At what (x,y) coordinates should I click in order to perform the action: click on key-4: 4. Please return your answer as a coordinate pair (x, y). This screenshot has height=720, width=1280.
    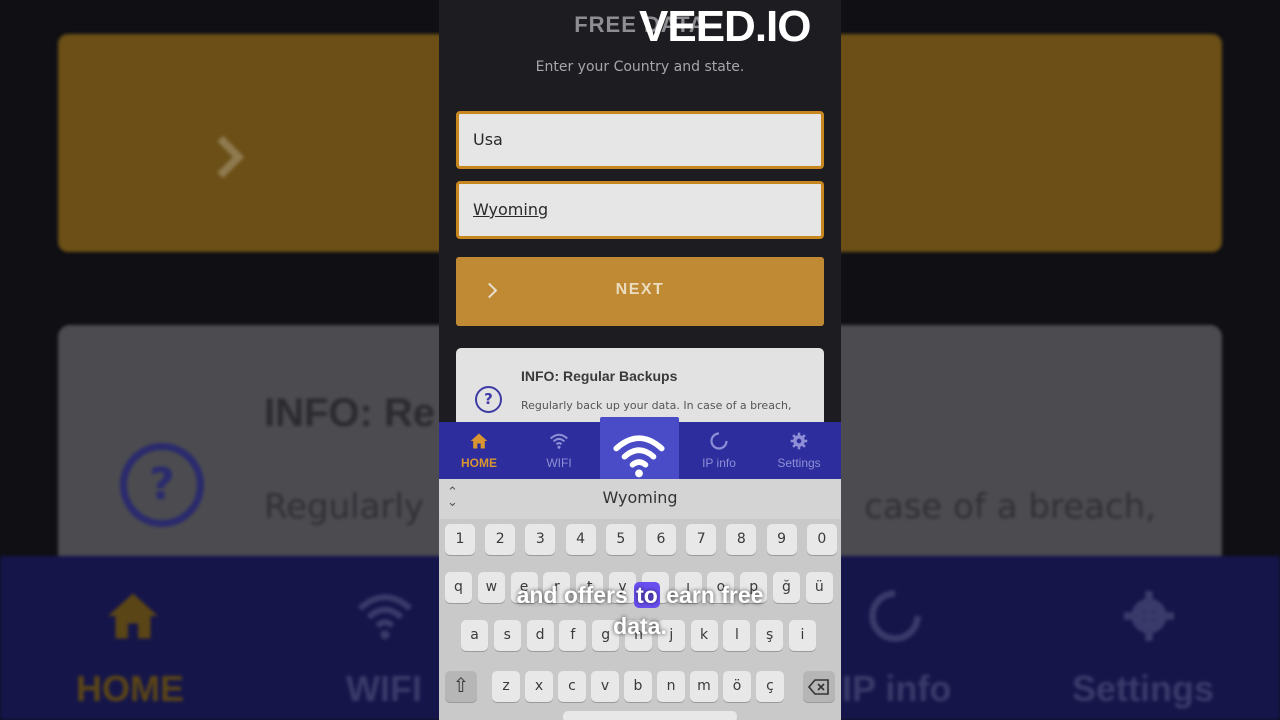
    Looking at the image, I should click on (580, 539).